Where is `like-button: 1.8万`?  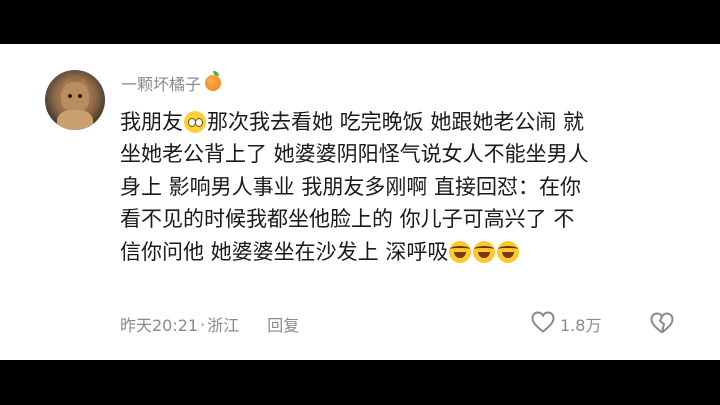 like-button: 1.8万 is located at coordinates (565, 324).